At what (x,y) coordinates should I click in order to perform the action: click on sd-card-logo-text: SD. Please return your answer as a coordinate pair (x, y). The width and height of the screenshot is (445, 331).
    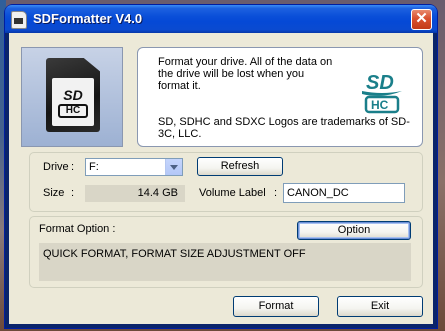
    Looking at the image, I should click on (73, 95).